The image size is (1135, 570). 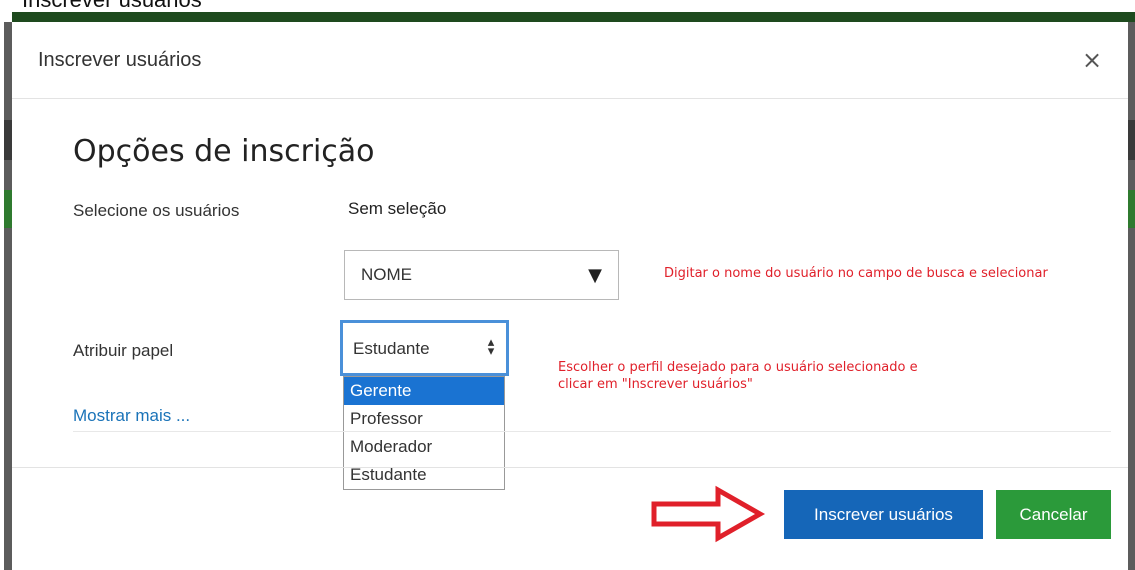 What do you see at coordinates (8, 296) in the screenshot?
I see `background-overlay-left` at bounding box center [8, 296].